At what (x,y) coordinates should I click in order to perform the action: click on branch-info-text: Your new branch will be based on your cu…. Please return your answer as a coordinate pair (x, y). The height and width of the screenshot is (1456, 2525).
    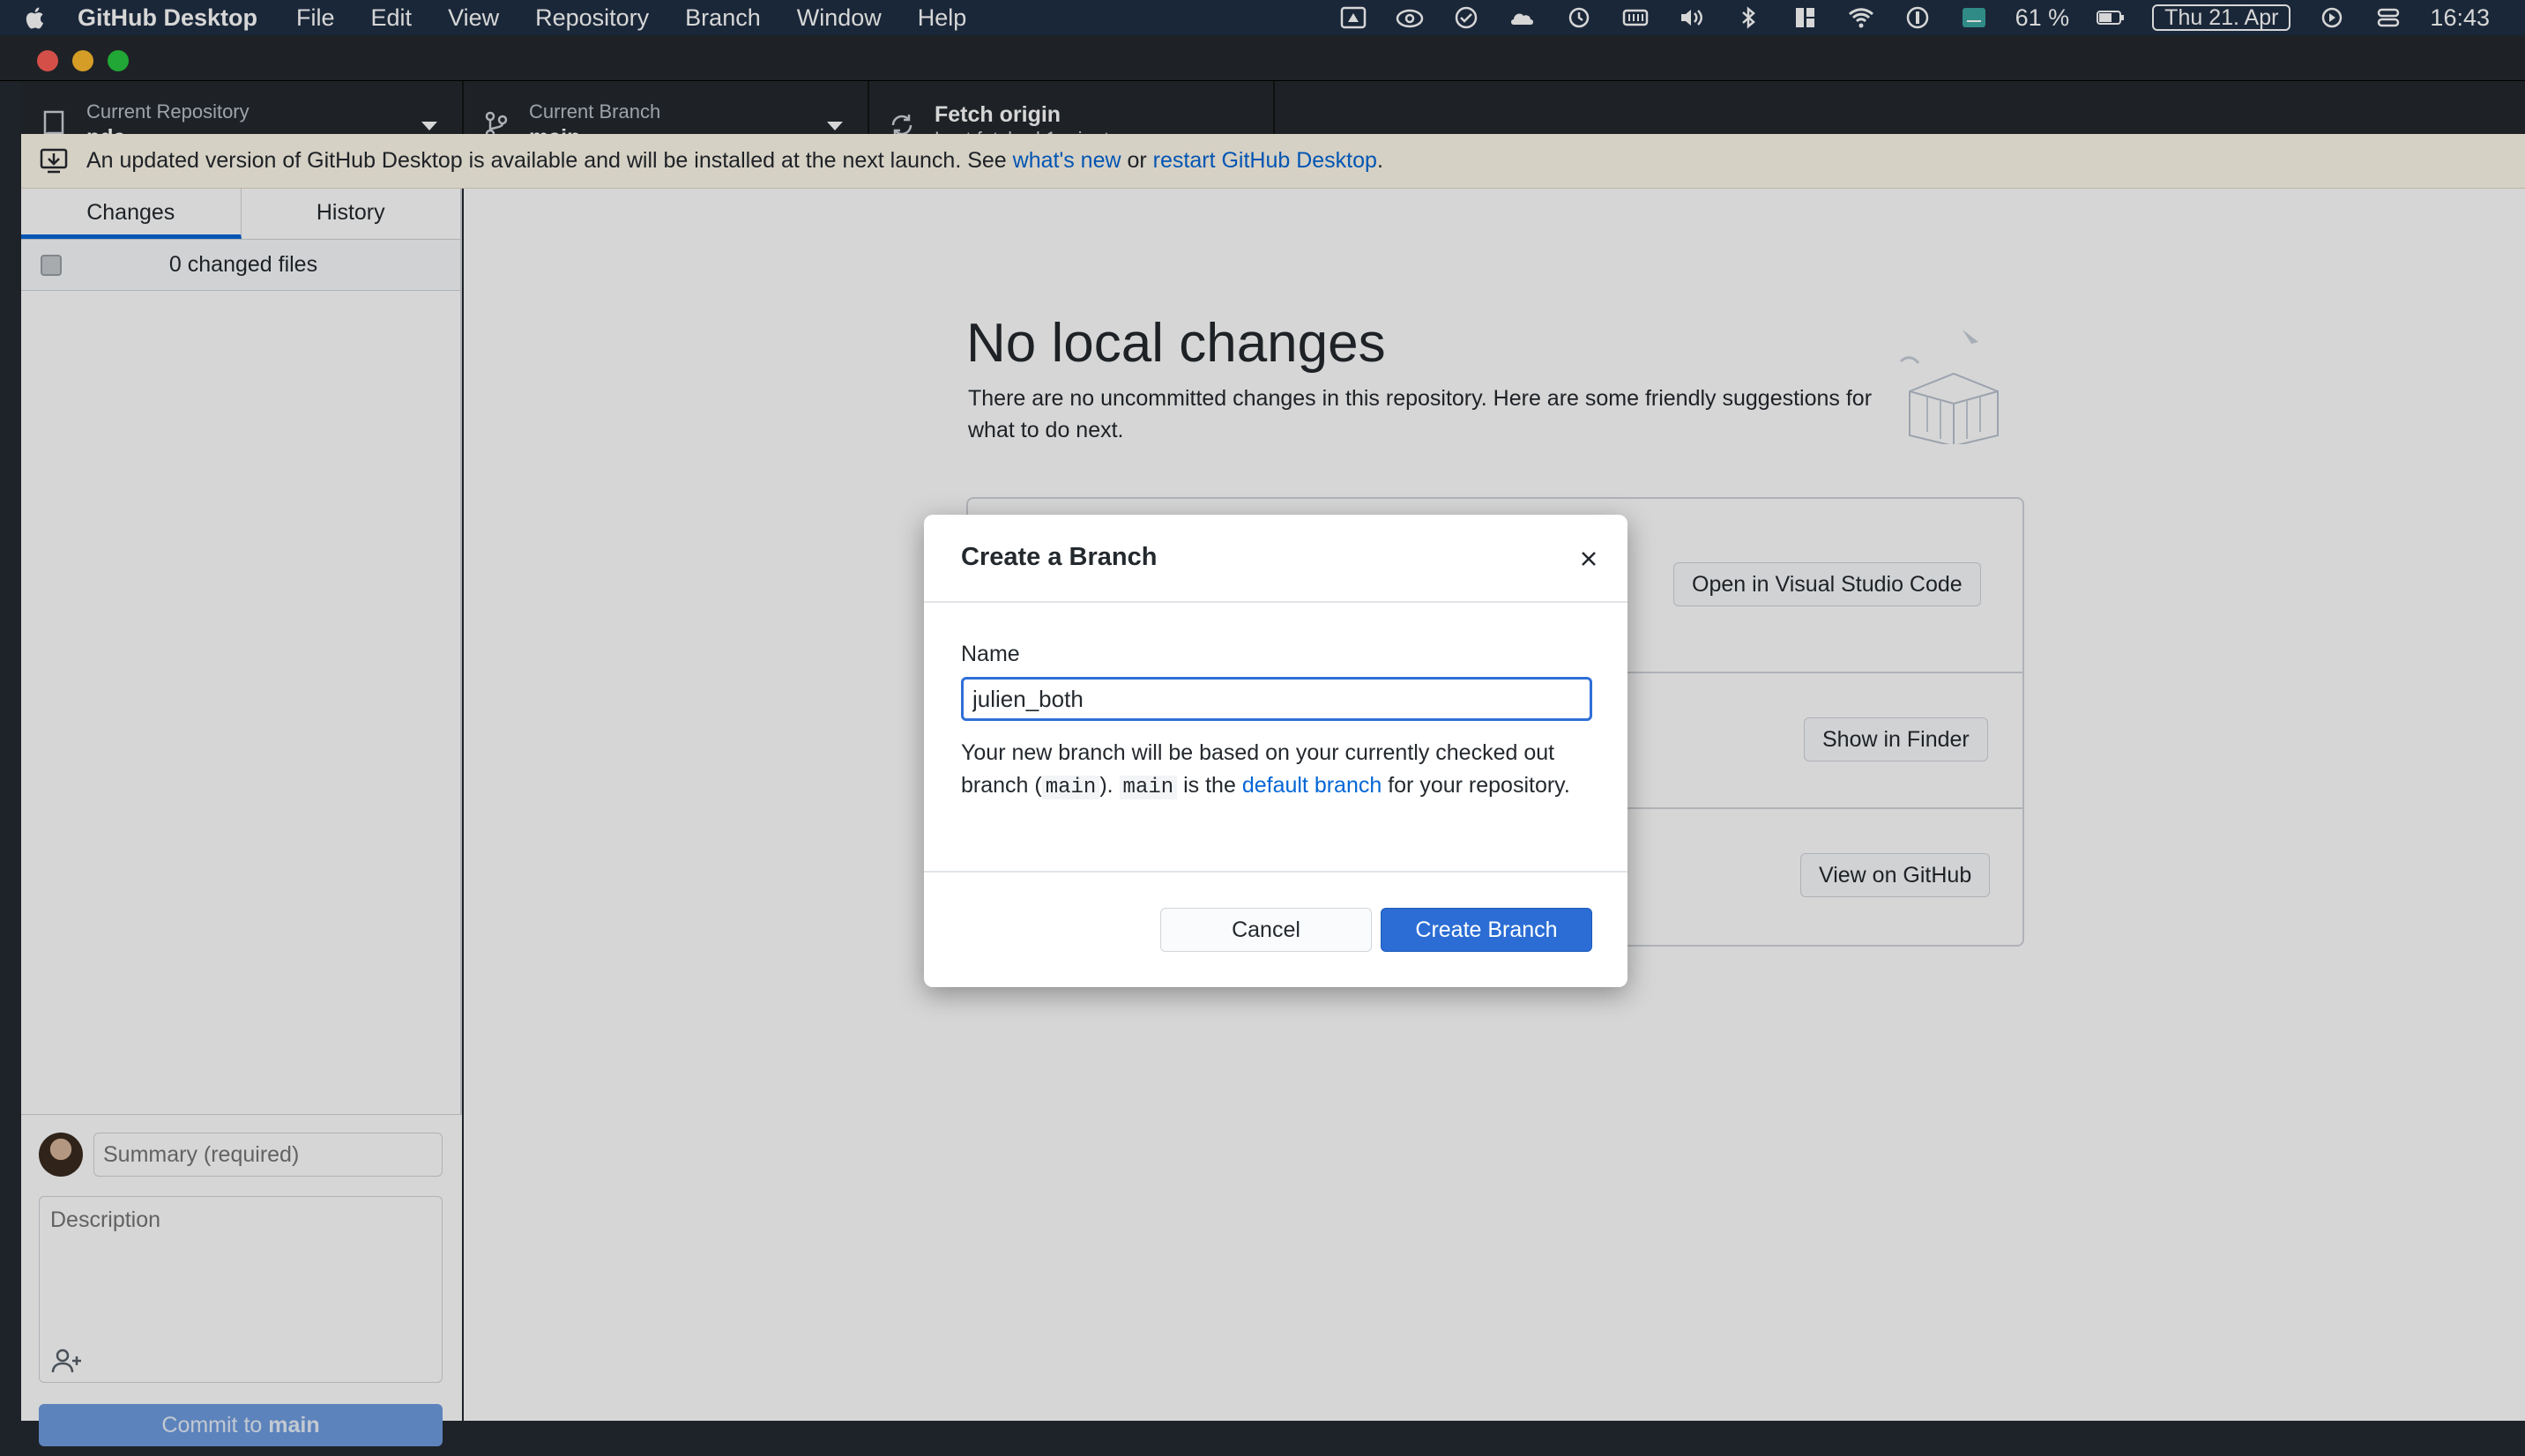
    Looking at the image, I should click on (1276, 770).